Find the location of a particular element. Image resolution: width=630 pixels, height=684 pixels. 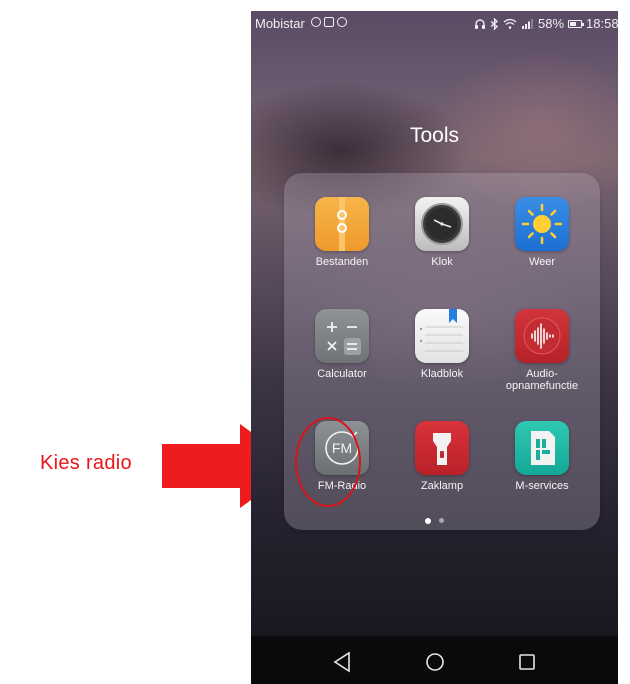

app-label: Kladblok is located at coordinates (442, 374).